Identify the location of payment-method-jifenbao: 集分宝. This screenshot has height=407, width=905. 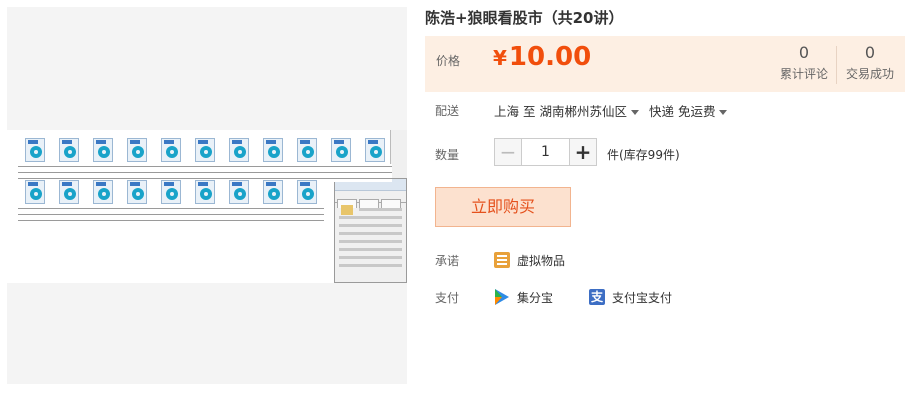
(535, 298).